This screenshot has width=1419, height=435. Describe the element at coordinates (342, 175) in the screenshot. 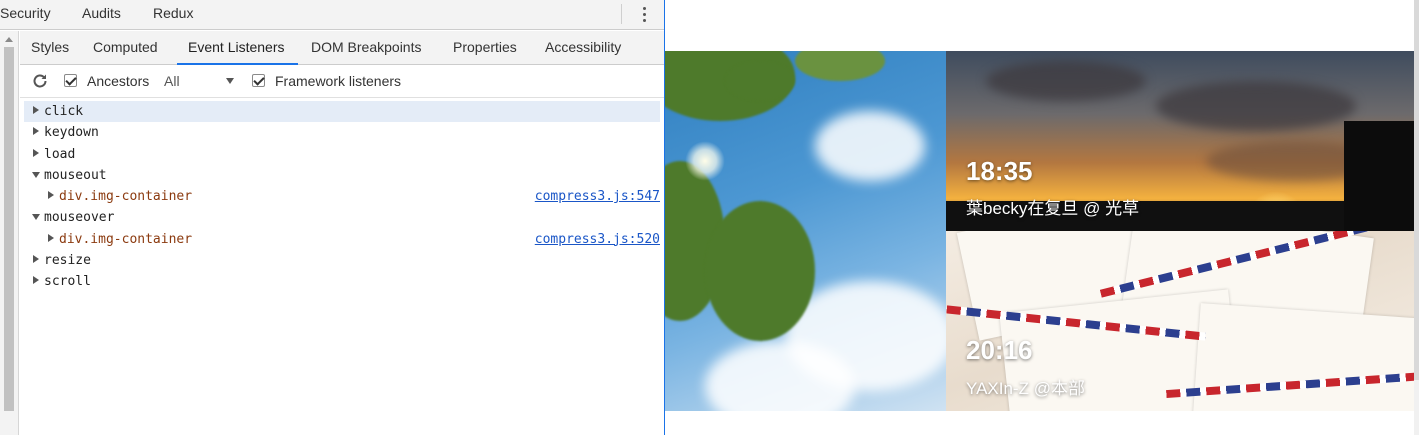

I see `event-row-mouseout: mouseout` at that location.